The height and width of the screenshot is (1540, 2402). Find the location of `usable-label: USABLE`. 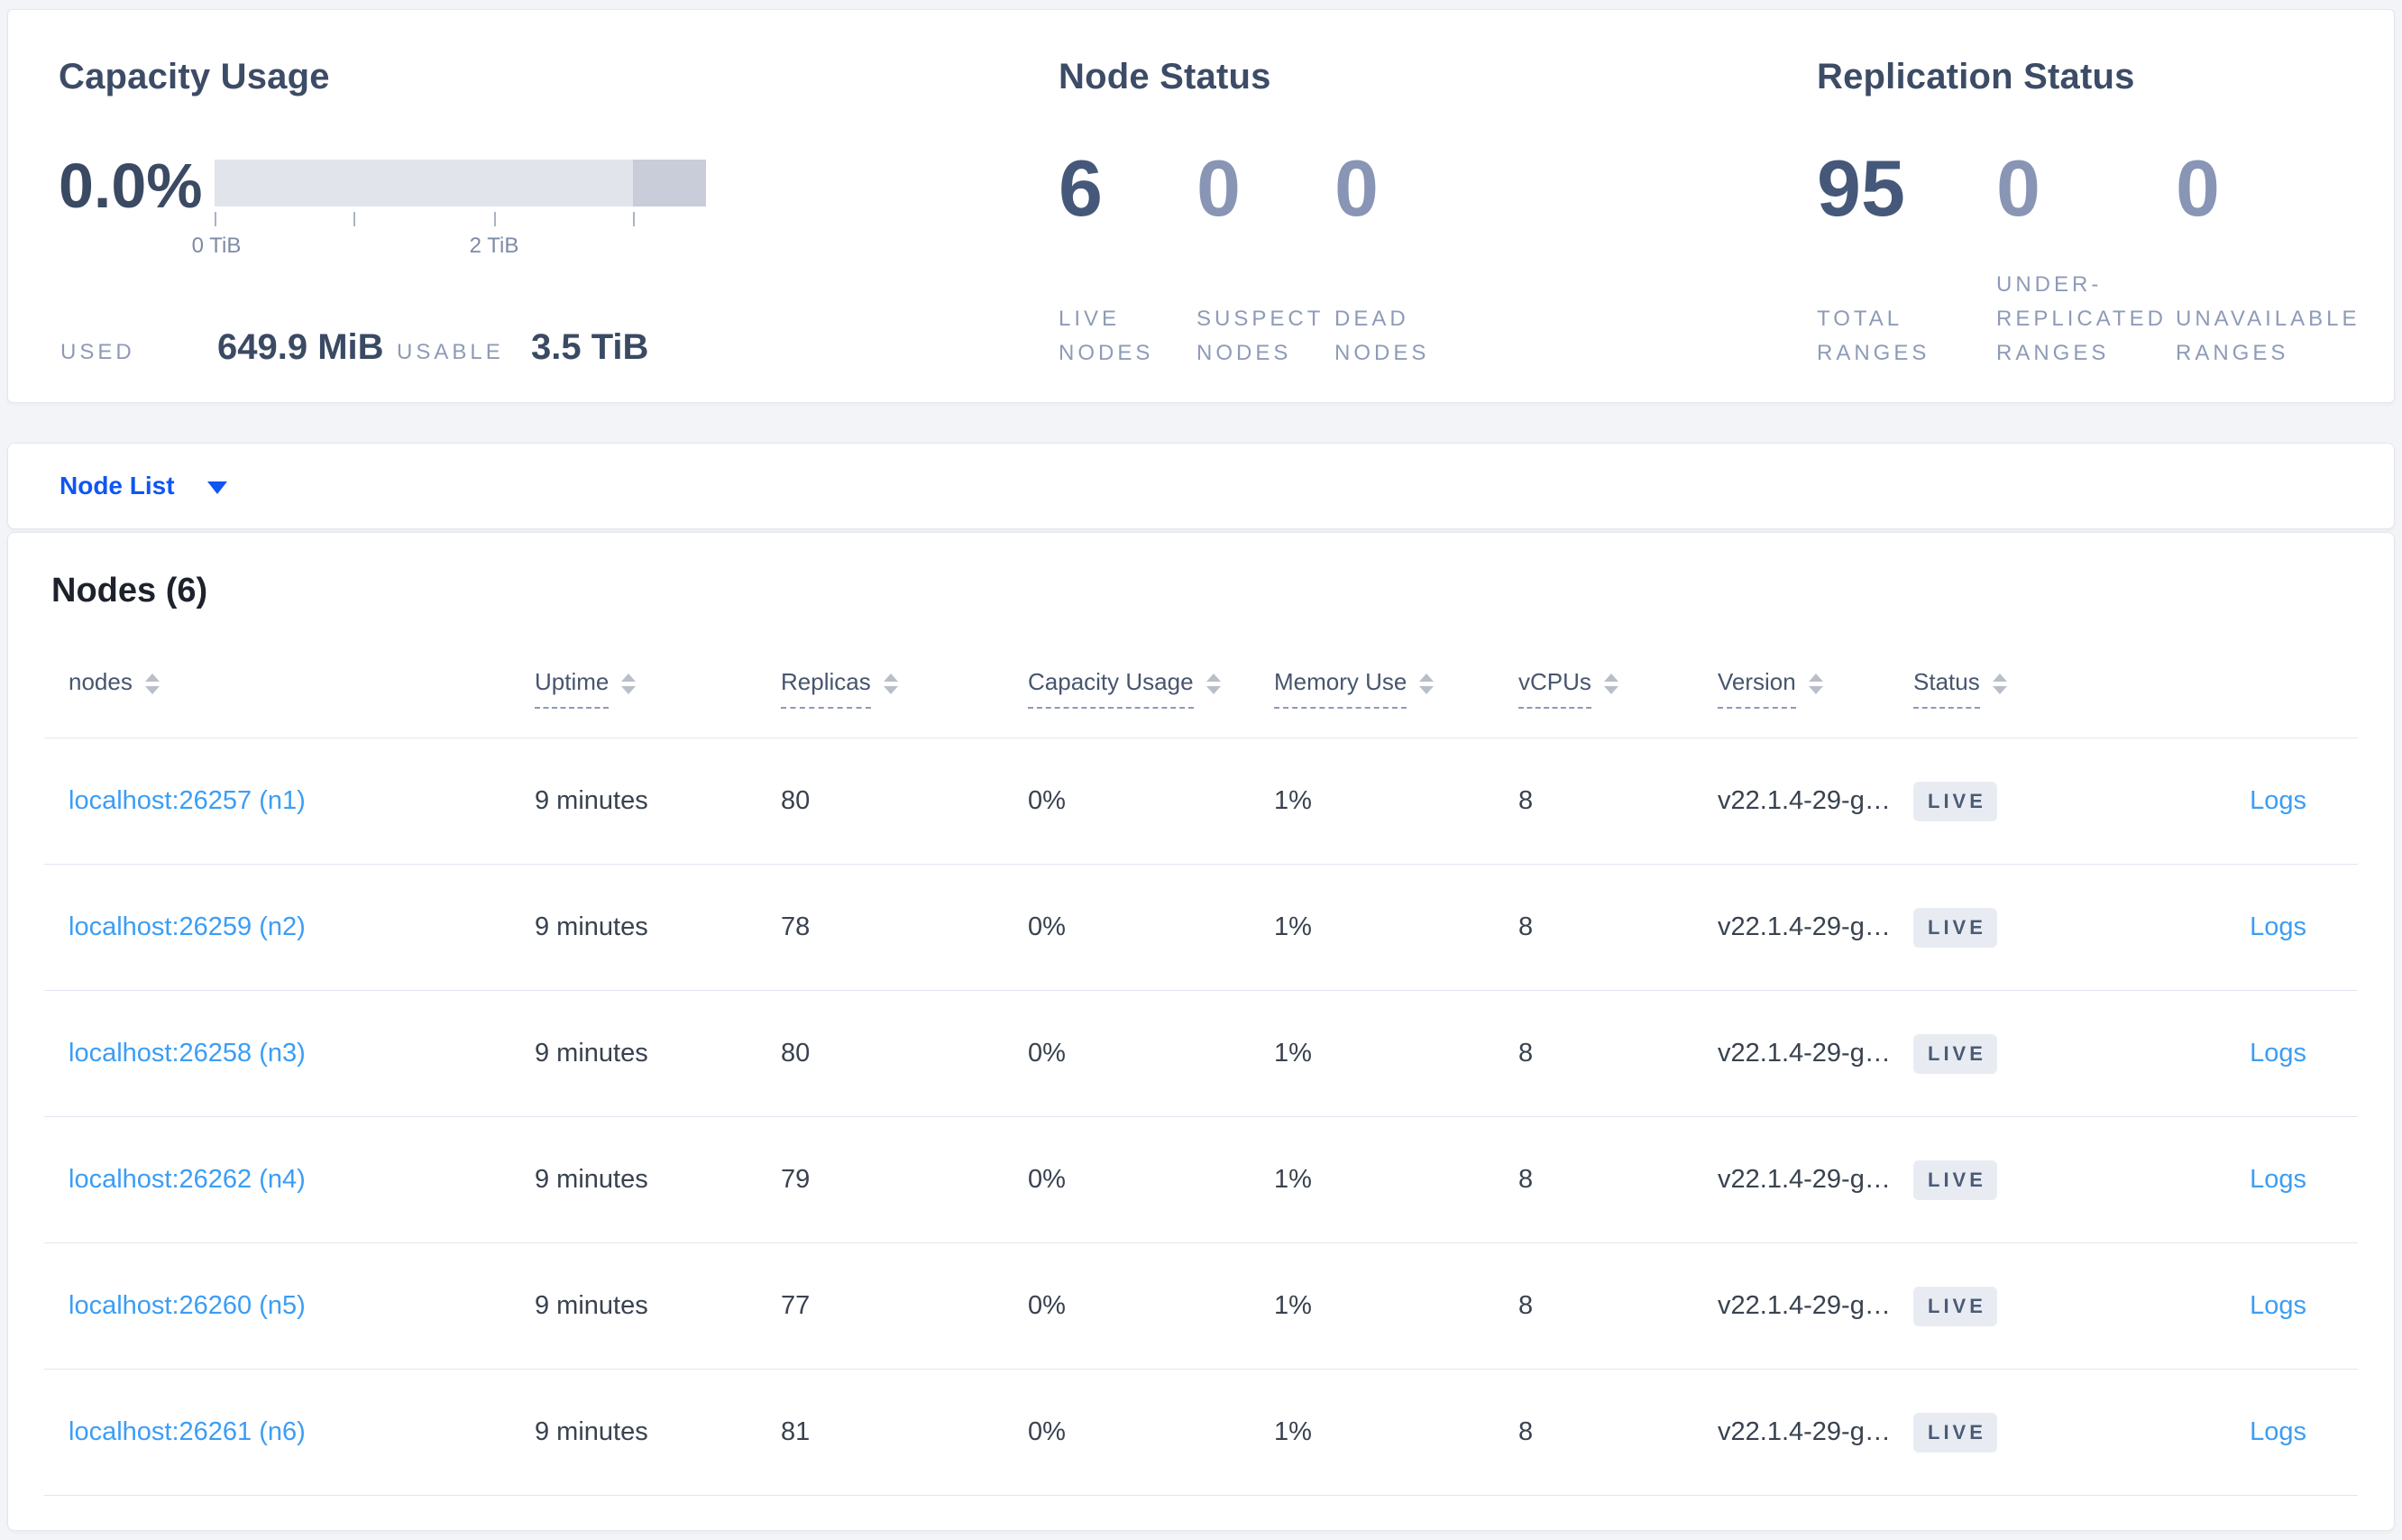

usable-label: USABLE is located at coordinates (450, 352).